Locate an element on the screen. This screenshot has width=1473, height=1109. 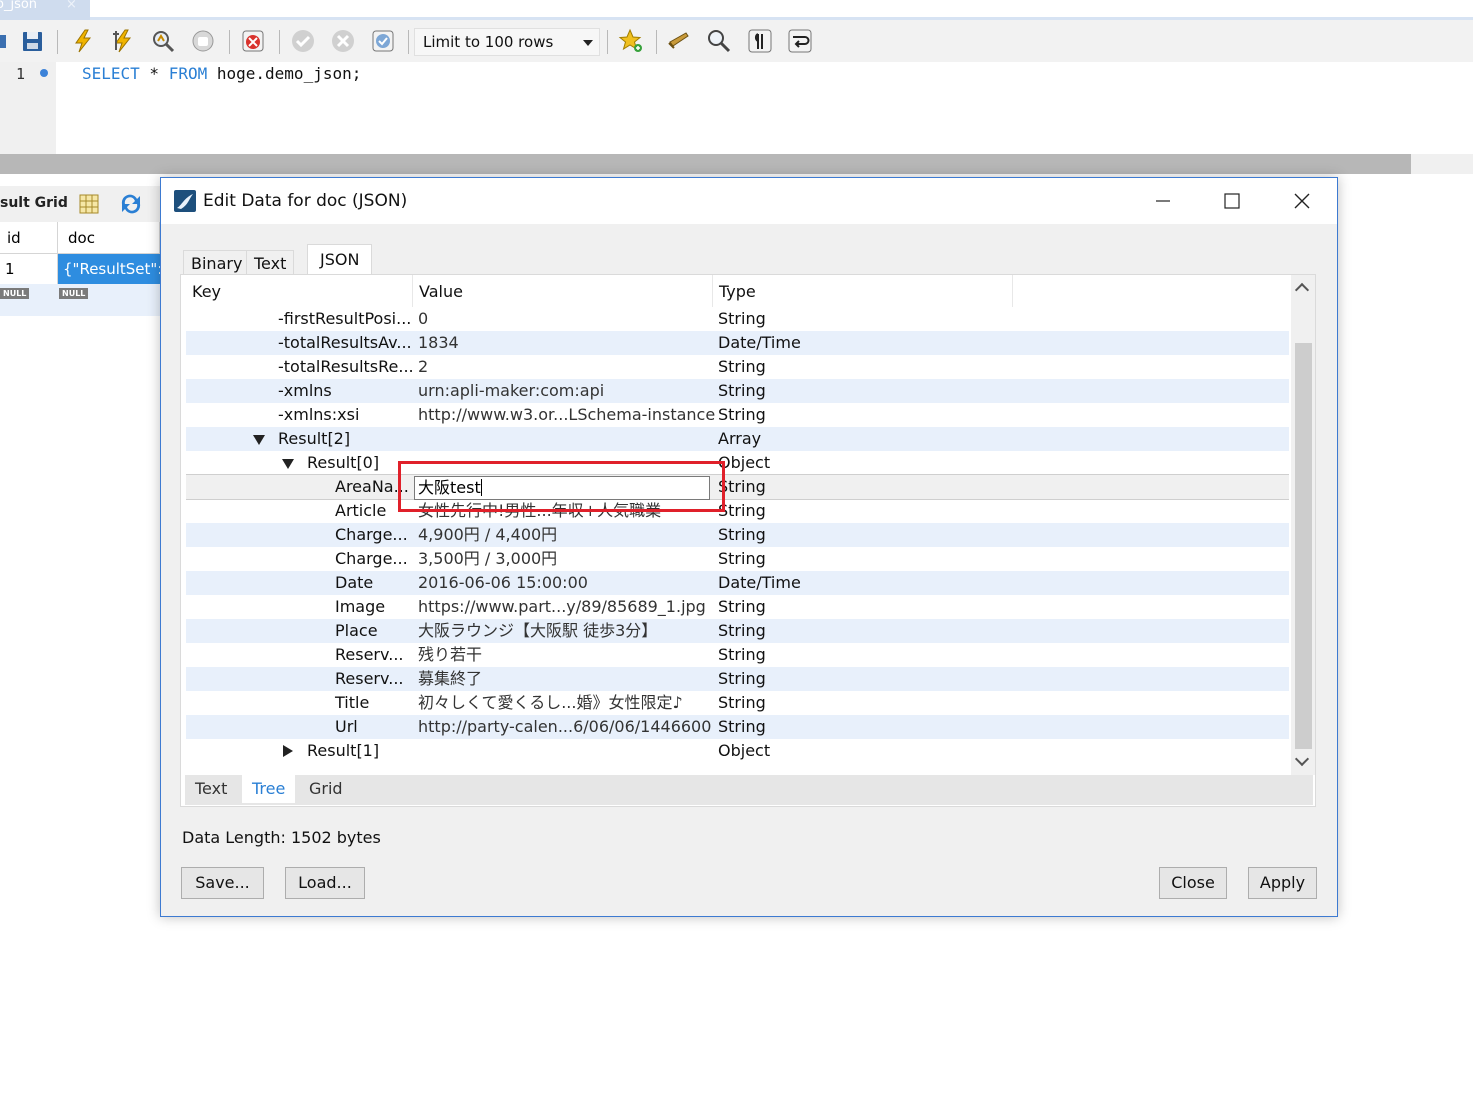
row-value: https://www.part...y/89/85689_1.jpg is located at coordinates (562, 606).